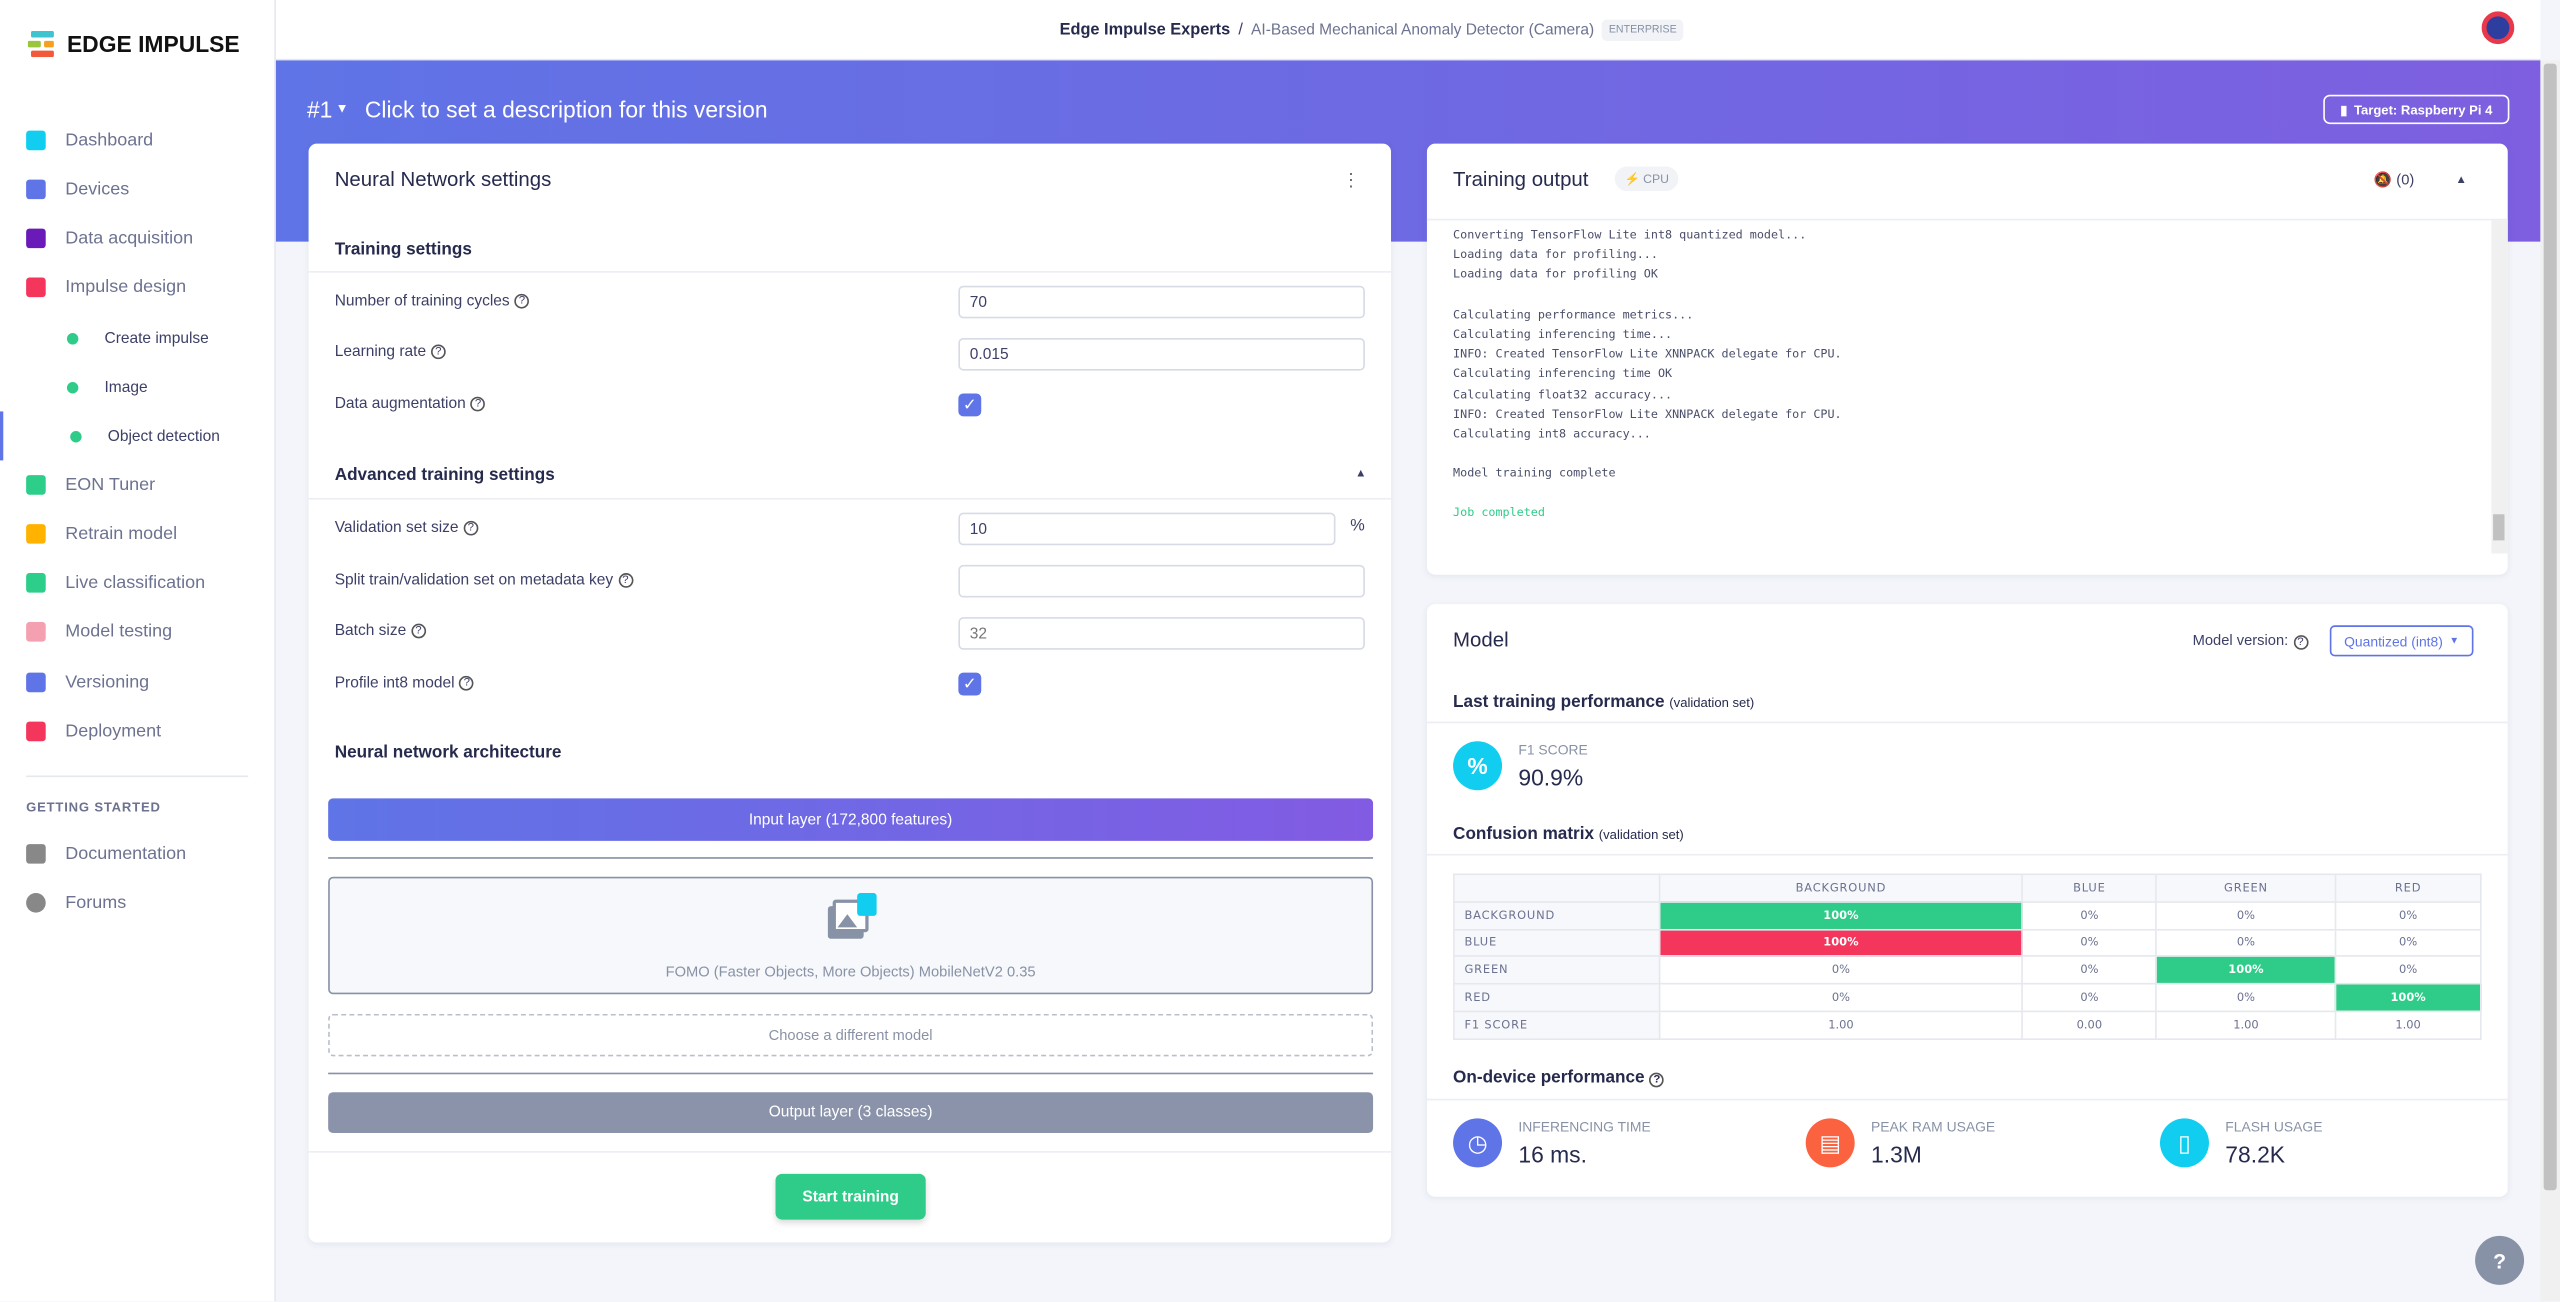 This screenshot has height=1302, width=2560. What do you see at coordinates (1967, 888) in the screenshot?
I see `cm-header-row: BACKGROUND BLUE GREEN RED` at bounding box center [1967, 888].